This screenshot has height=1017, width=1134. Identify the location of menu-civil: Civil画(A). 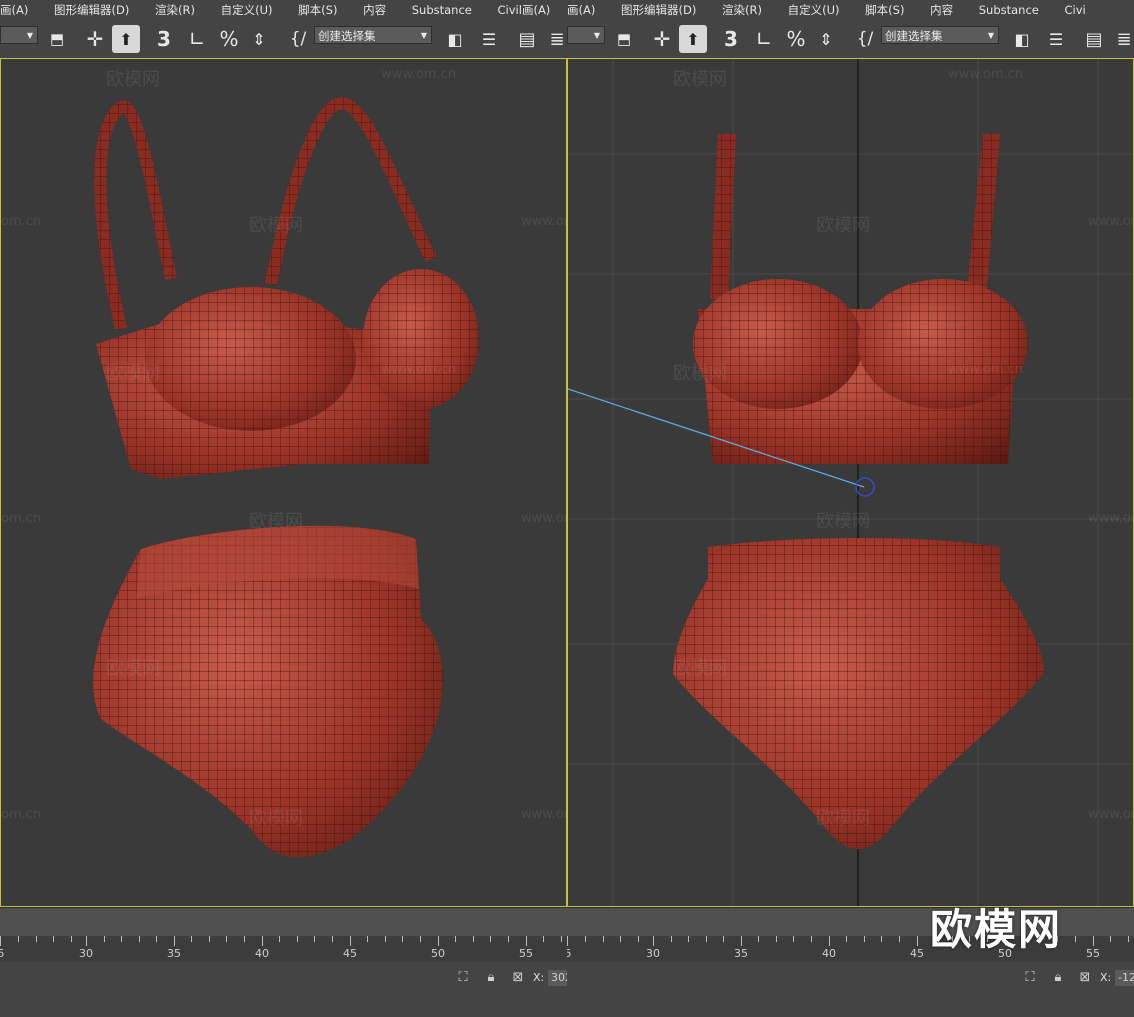
(521, 10).